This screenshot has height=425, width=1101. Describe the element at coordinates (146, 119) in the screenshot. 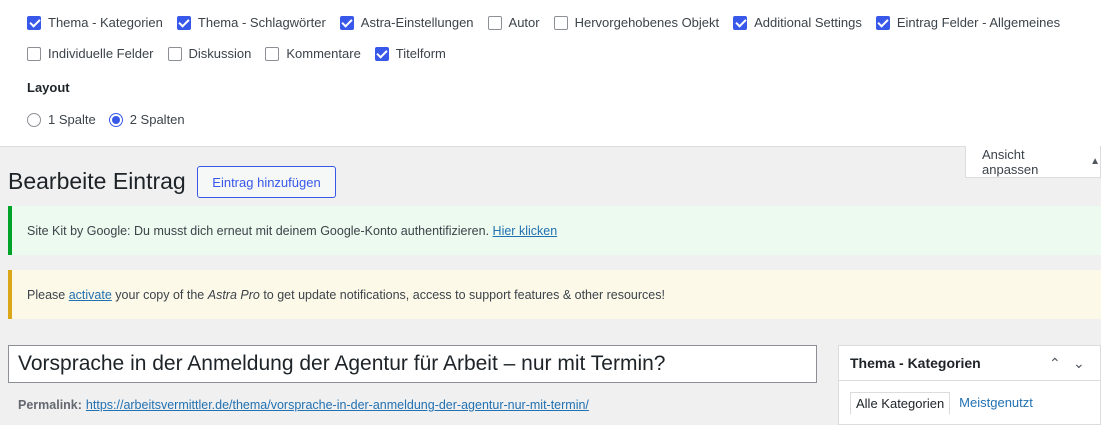

I see `radio-2-spalten: 2 Spalten` at that location.